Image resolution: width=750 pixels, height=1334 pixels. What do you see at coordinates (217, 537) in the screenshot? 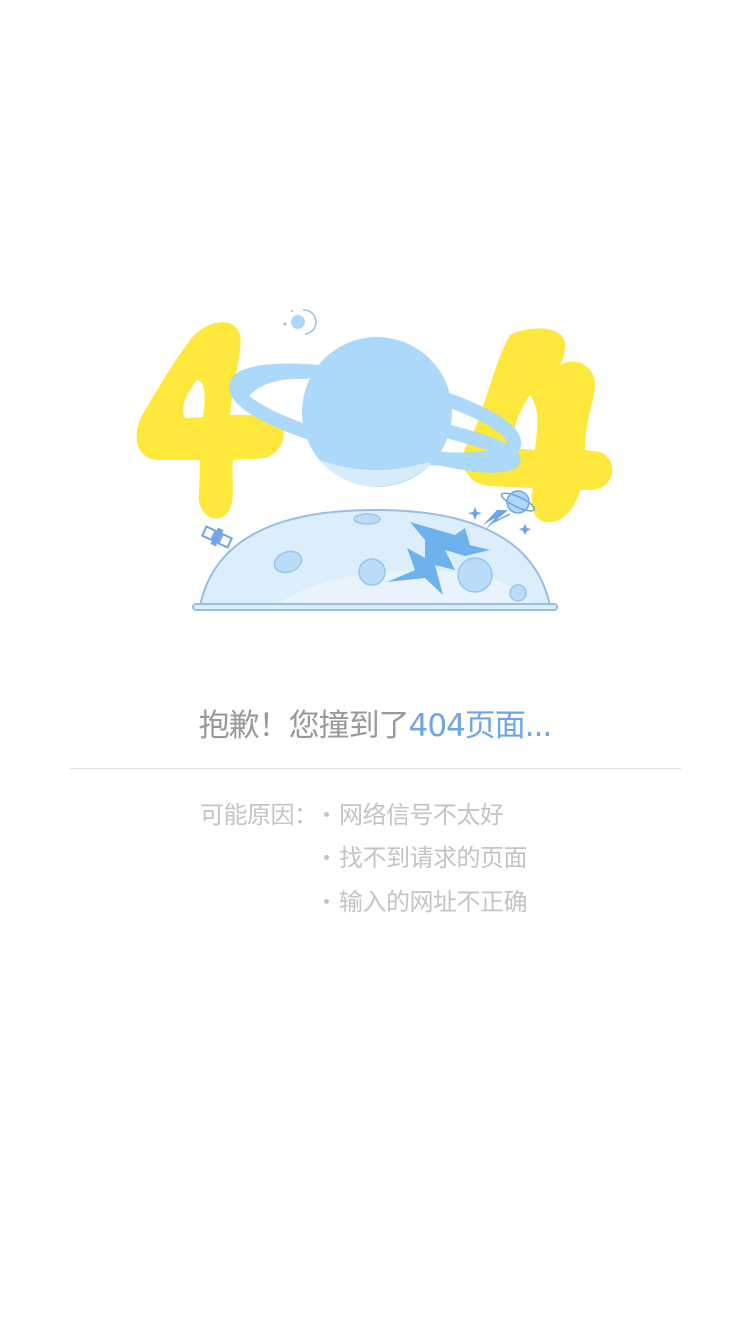
I see `satellite-icon` at bounding box center [217, 537].